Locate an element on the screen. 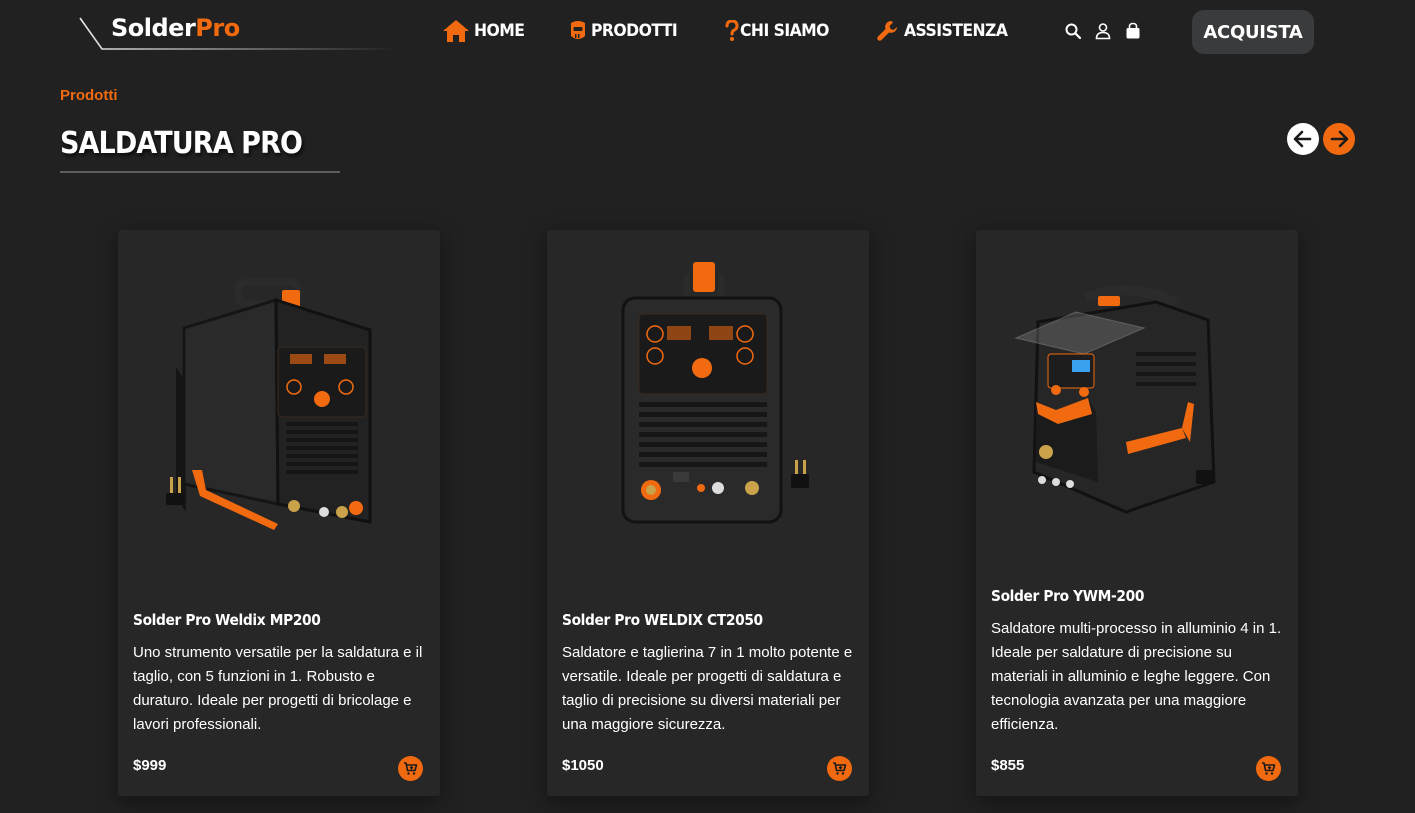  arrow-left-icon is located at coordinates (1302, 139).